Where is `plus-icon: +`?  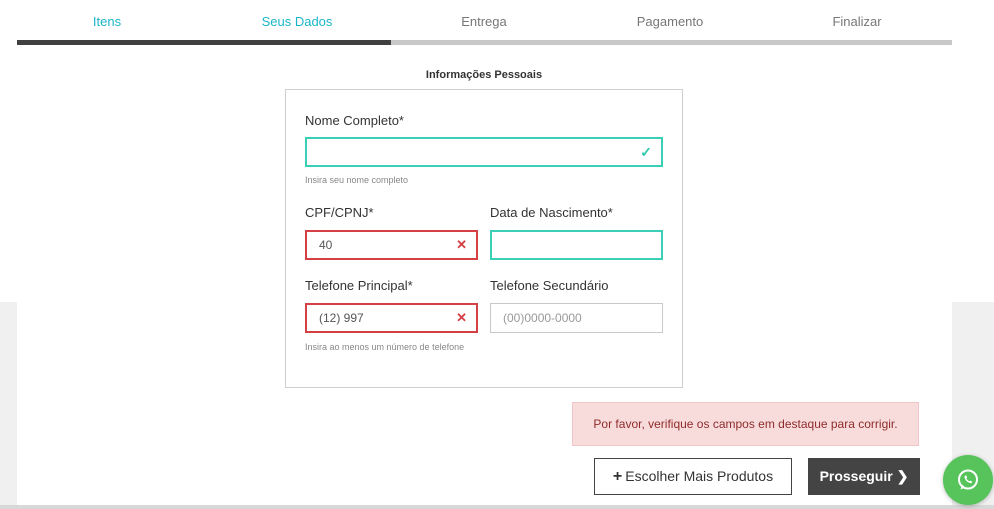 plus-icon: + is located at coordinates (617, 476).